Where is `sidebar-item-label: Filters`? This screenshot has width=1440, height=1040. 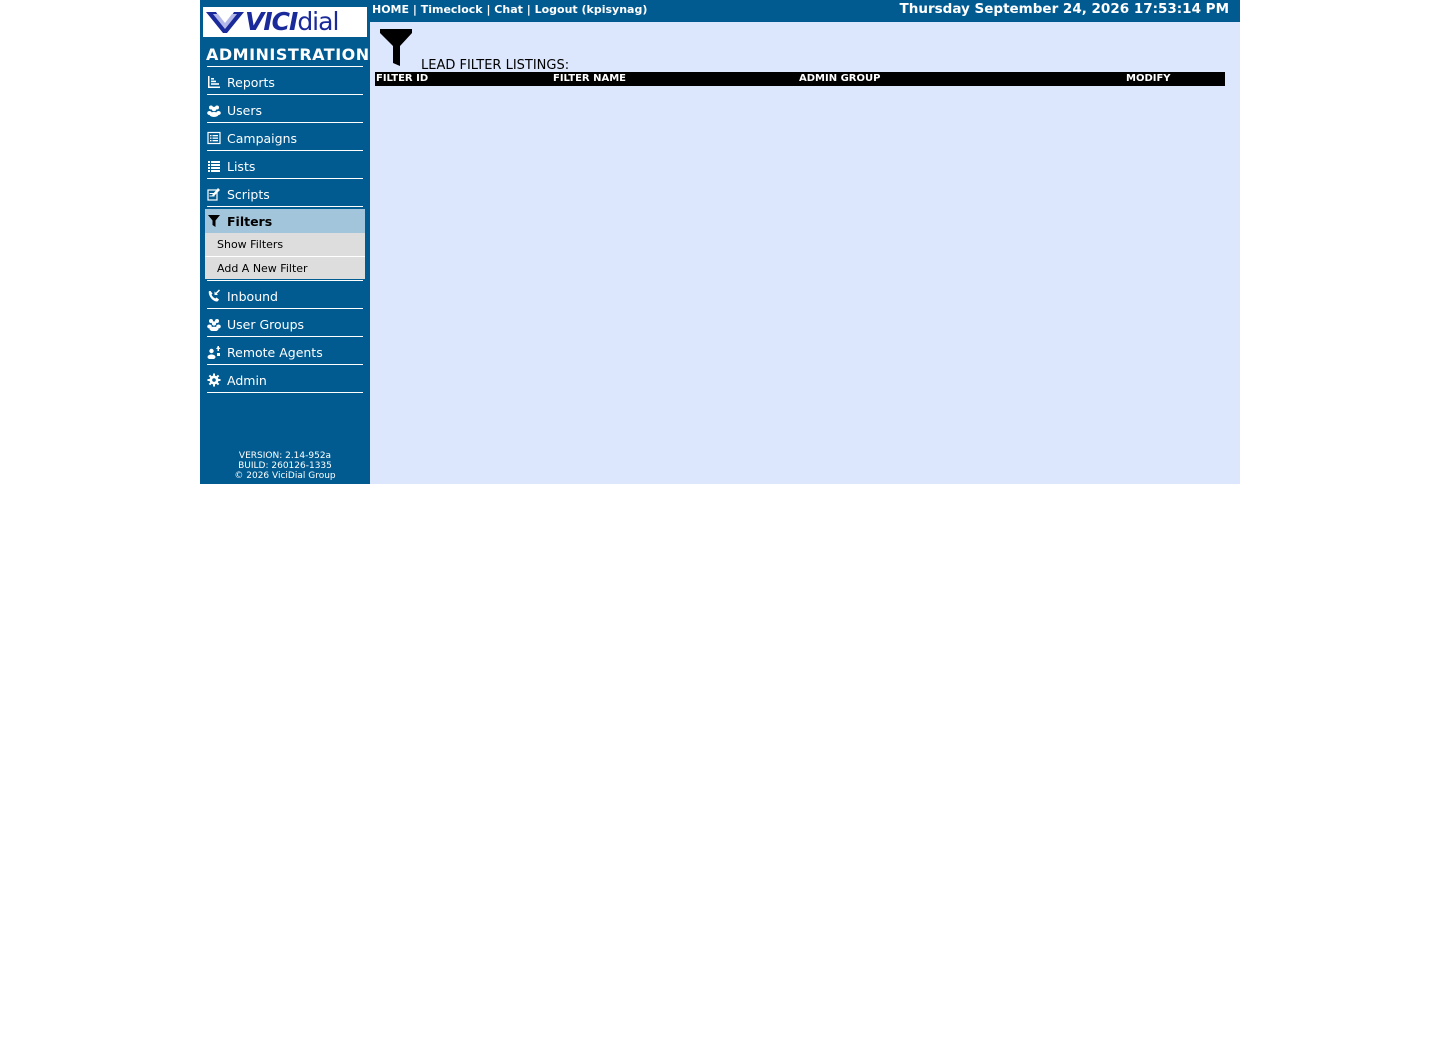
sidebar-item-label: Filters is located at coordinates (250, 221).